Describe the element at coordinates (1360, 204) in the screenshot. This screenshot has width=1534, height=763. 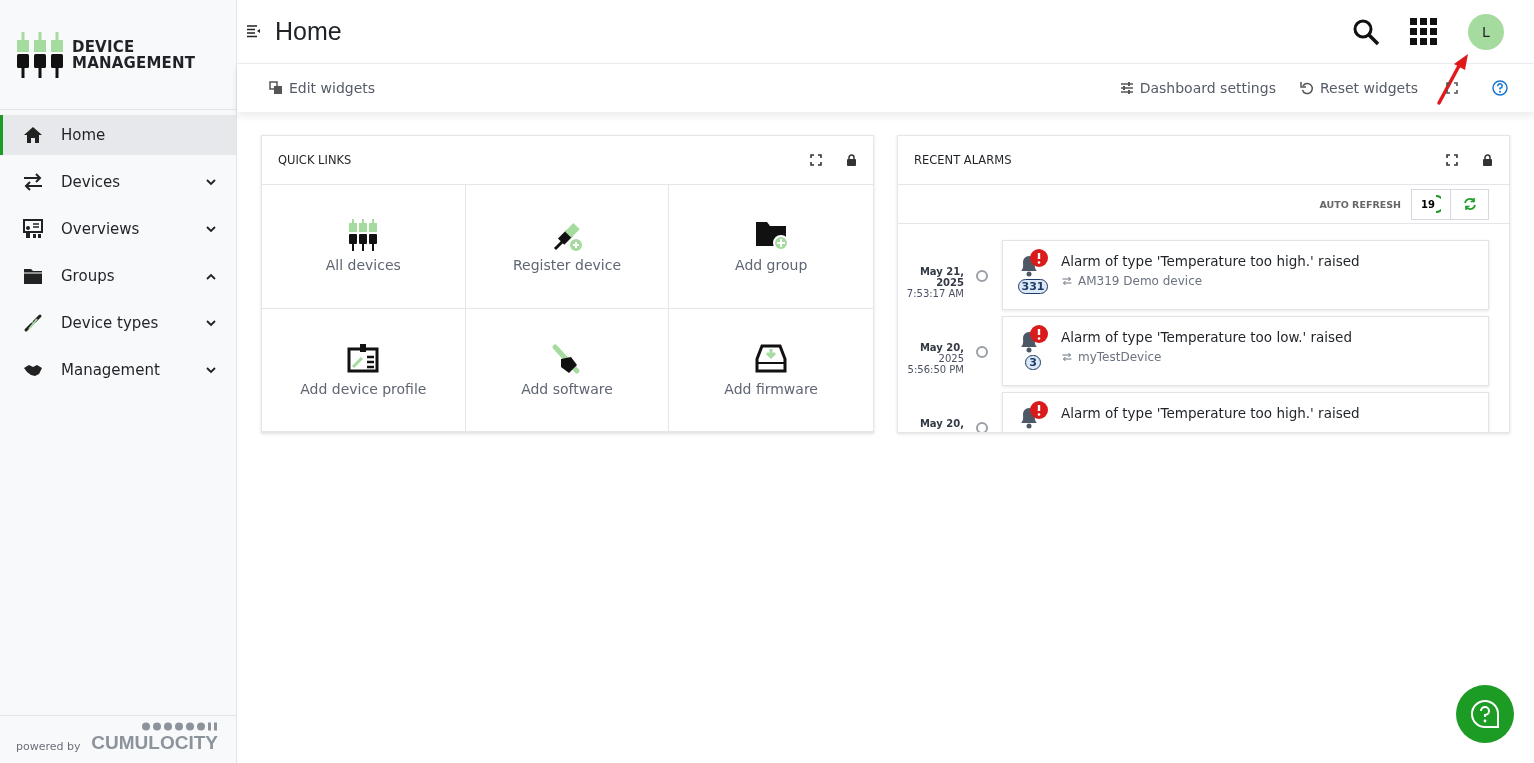
I see `auto-refresh-label: AUTO REFRESH` at that location.